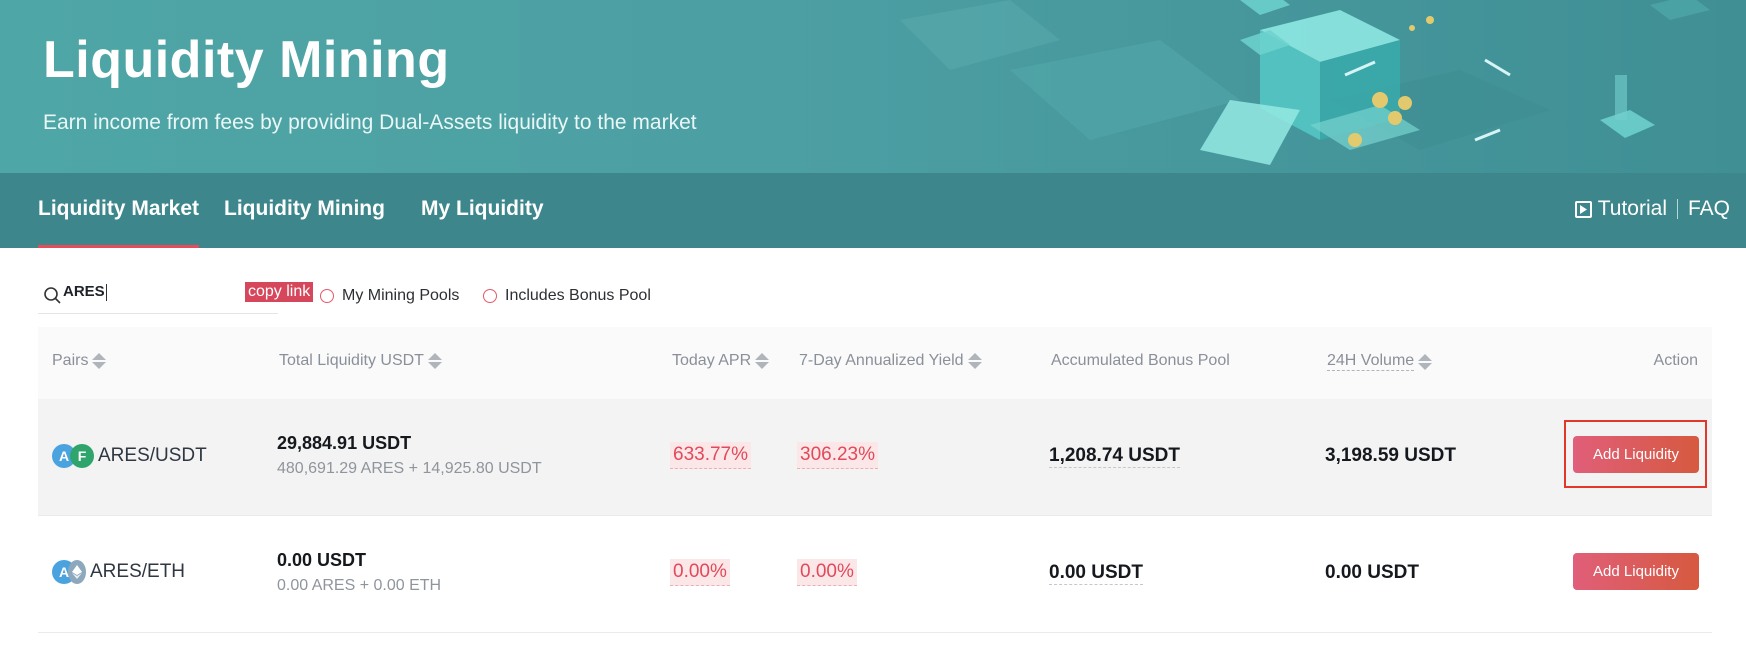 Image resolution: width=1746 pixels, height=668 pixels. Describe the element at coordinates (712, 360) in the screenshot. I see `header-label: Today APR` at that location.